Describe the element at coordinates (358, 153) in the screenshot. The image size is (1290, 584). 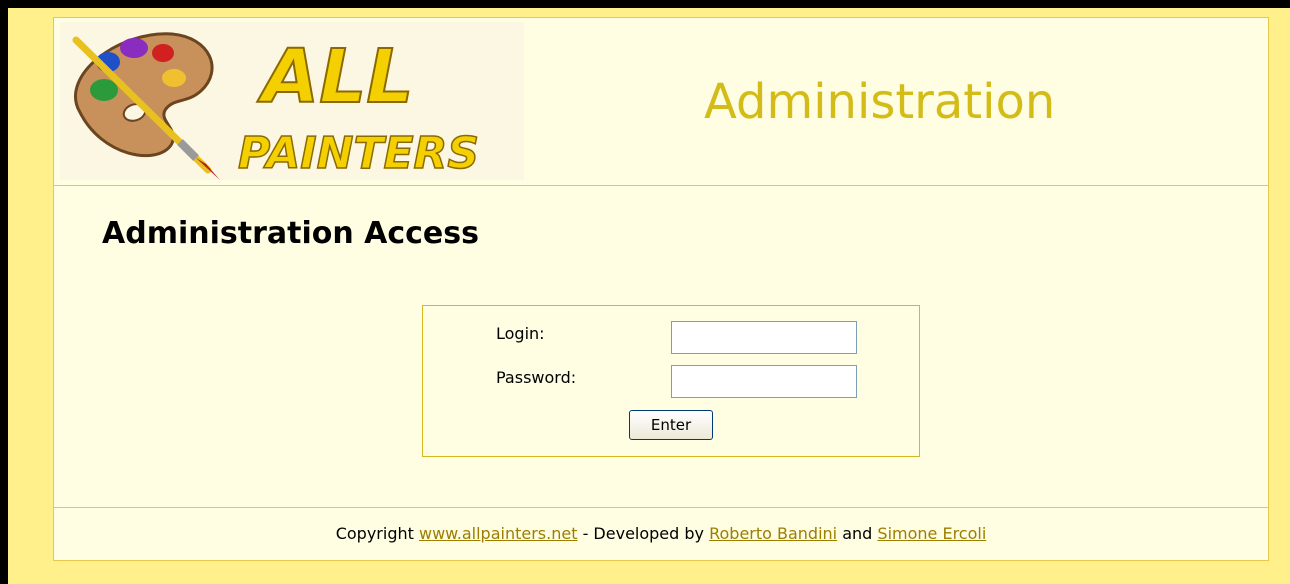
I see `svg-text: PAINTERS` at that location.